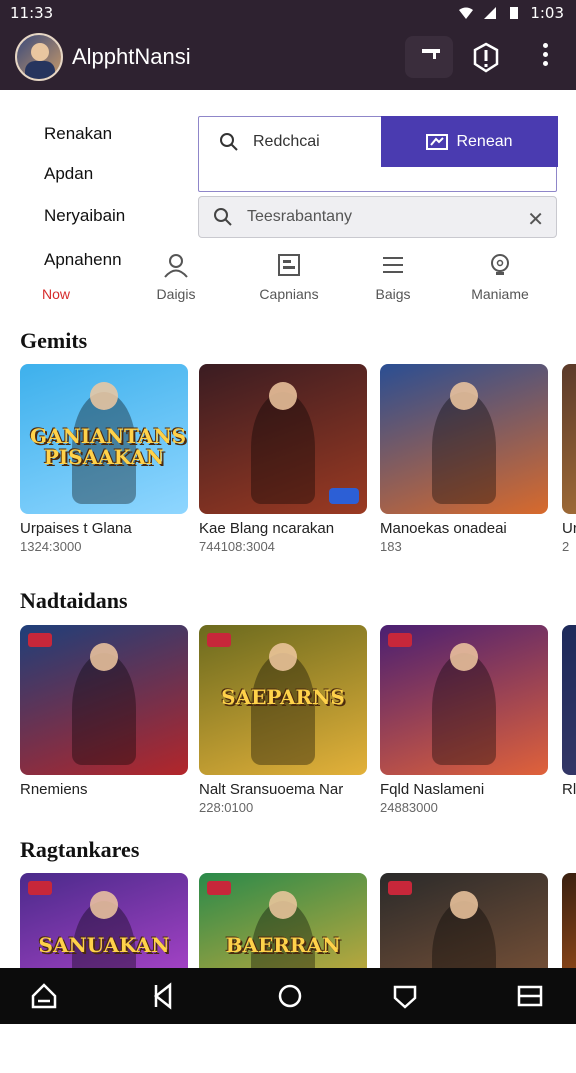  What do you see at coordinates (176, 266) in the screenshot?
I see `person-icon` at bounding box center [176, 266].